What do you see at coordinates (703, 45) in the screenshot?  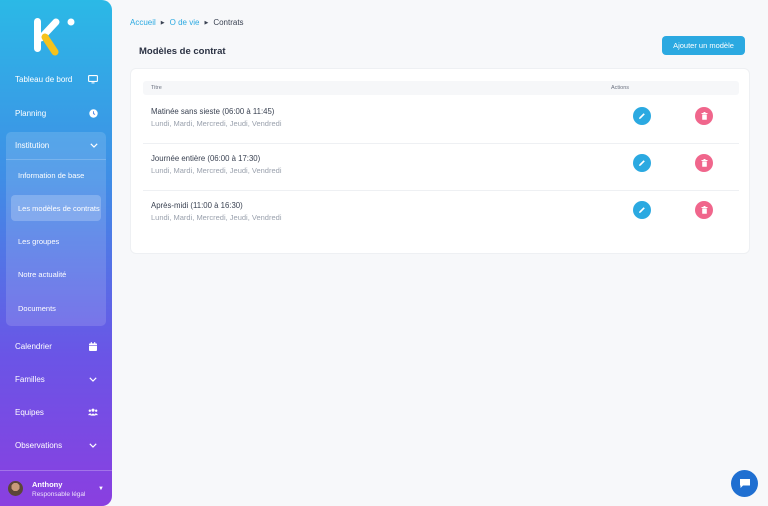 I see `add-model-button: Ajouter un modèle` at bounding box center [703, 45].